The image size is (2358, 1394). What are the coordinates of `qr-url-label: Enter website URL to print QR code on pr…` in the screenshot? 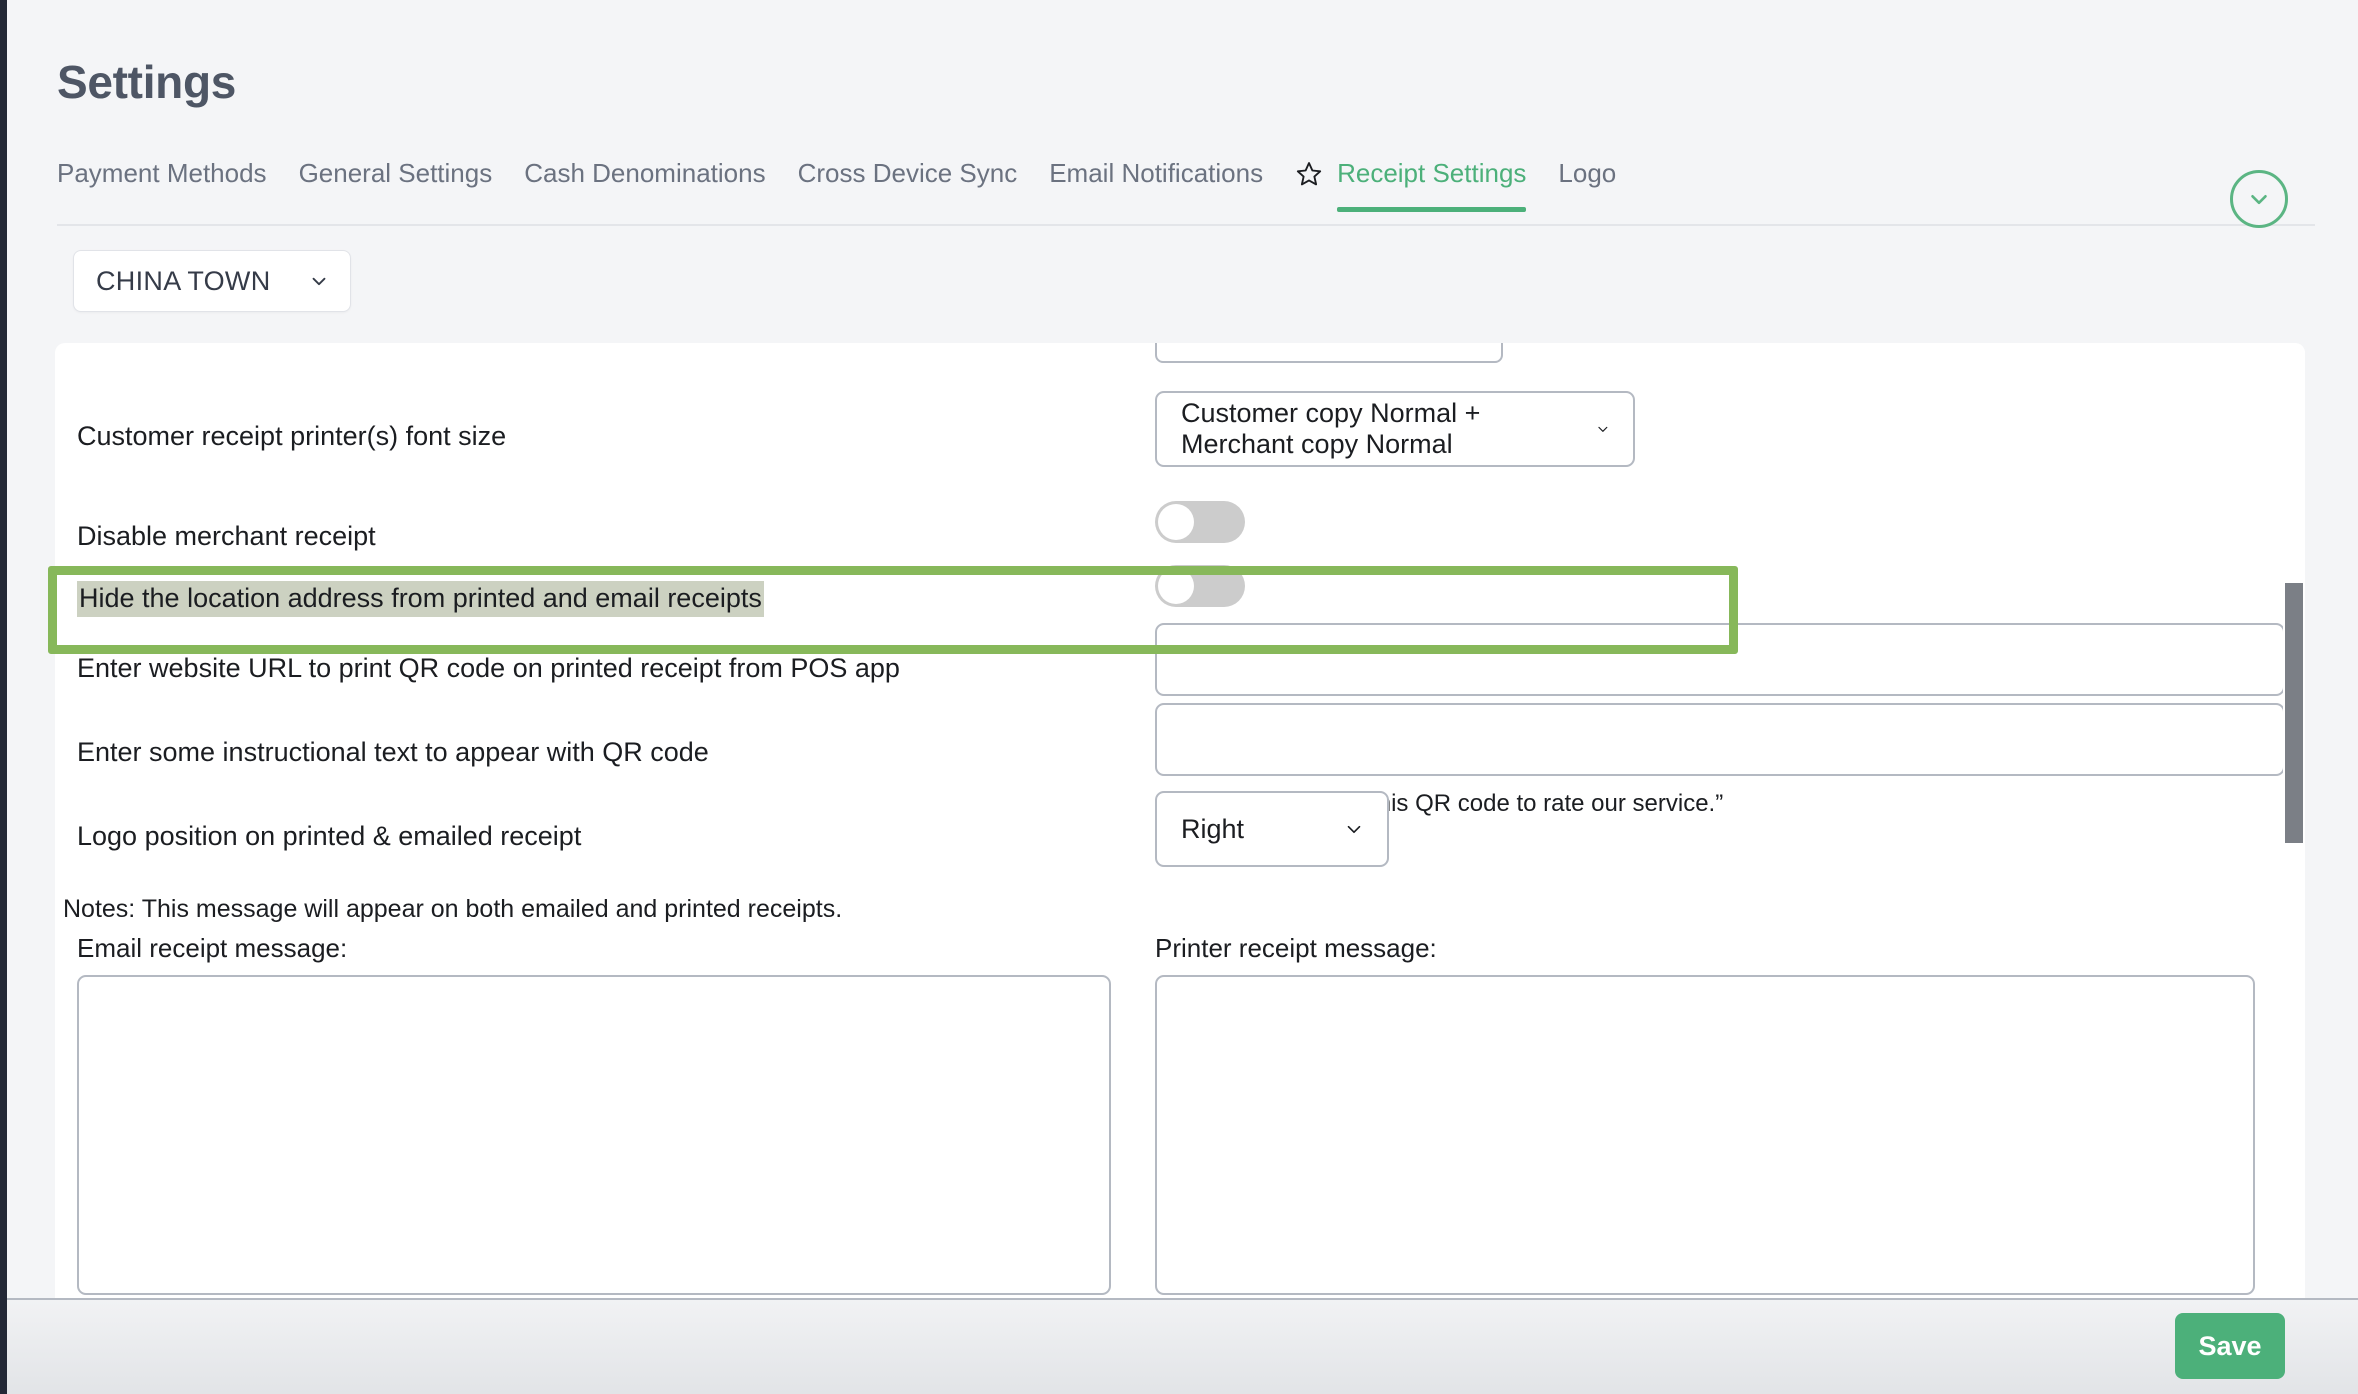 It's located at (488, 668).